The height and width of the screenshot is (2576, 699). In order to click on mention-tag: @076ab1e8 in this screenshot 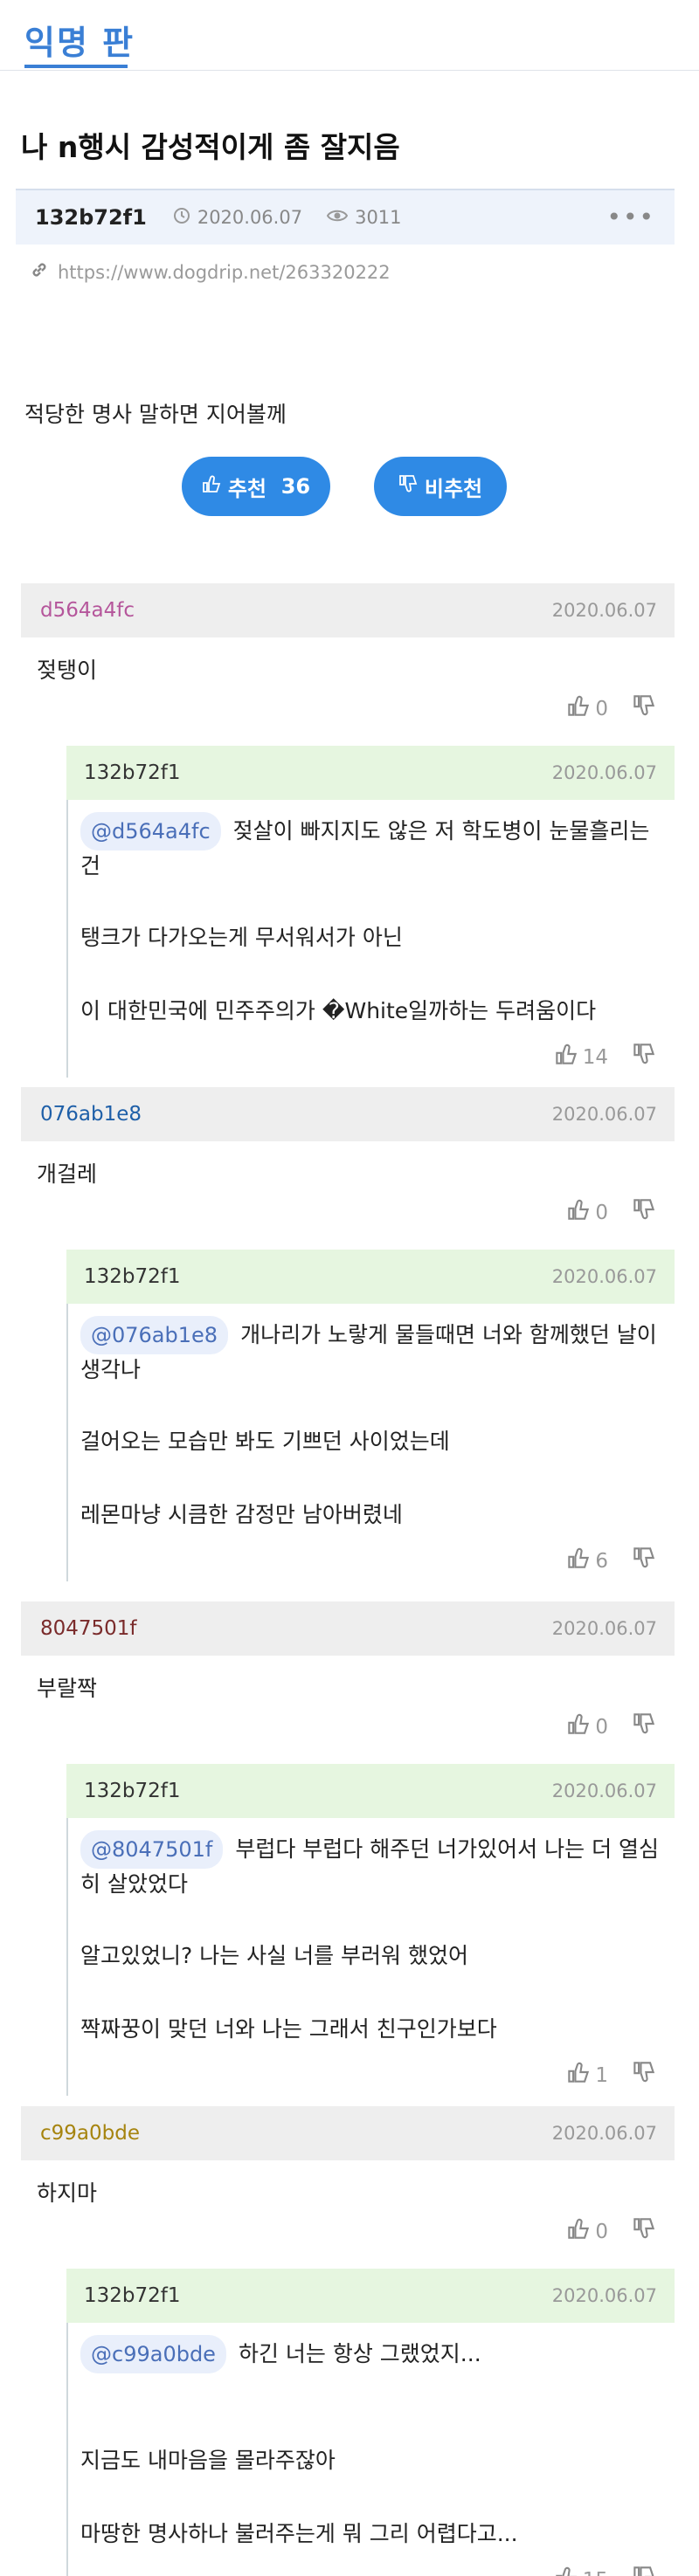, I will do `click(154, 1335)`.